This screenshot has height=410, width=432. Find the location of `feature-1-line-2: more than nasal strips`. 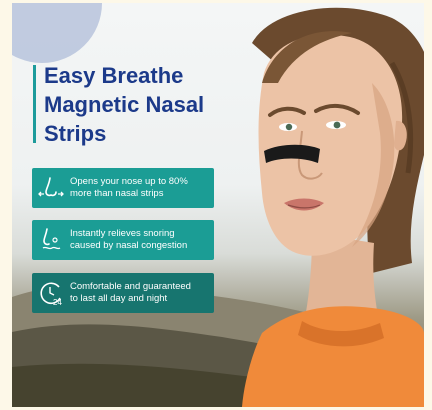

feature-1-line-2: more than nasal strips is located at coordinates (117, 193).